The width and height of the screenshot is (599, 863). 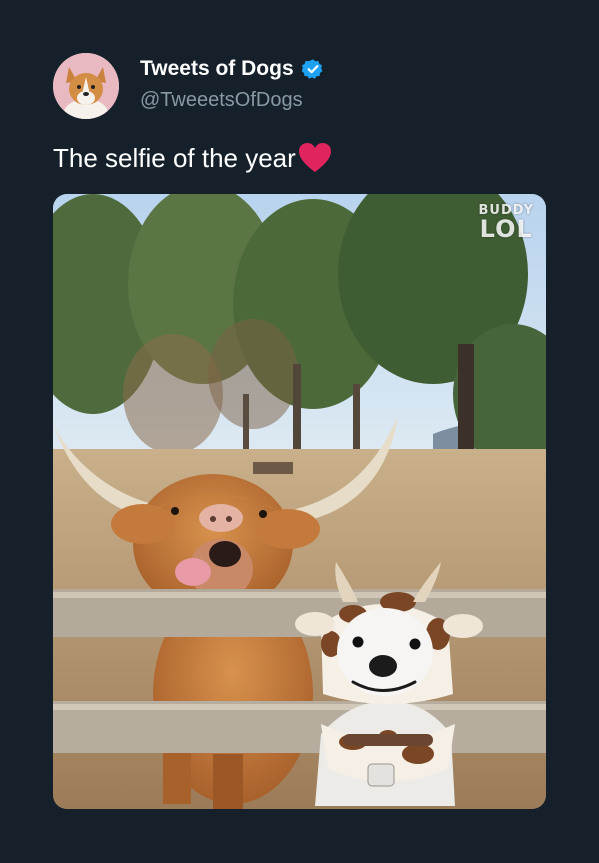 I want to click on tweet-text-content: The selfie of the year, so click(x=174, y=157).